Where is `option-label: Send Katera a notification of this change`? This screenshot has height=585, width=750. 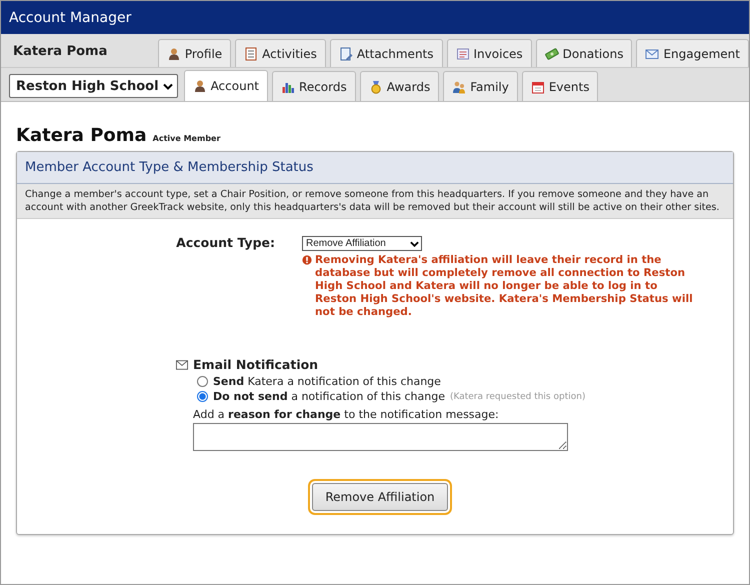
option-label: Send Katera a notification of this change is located at coordinates (327, 381).